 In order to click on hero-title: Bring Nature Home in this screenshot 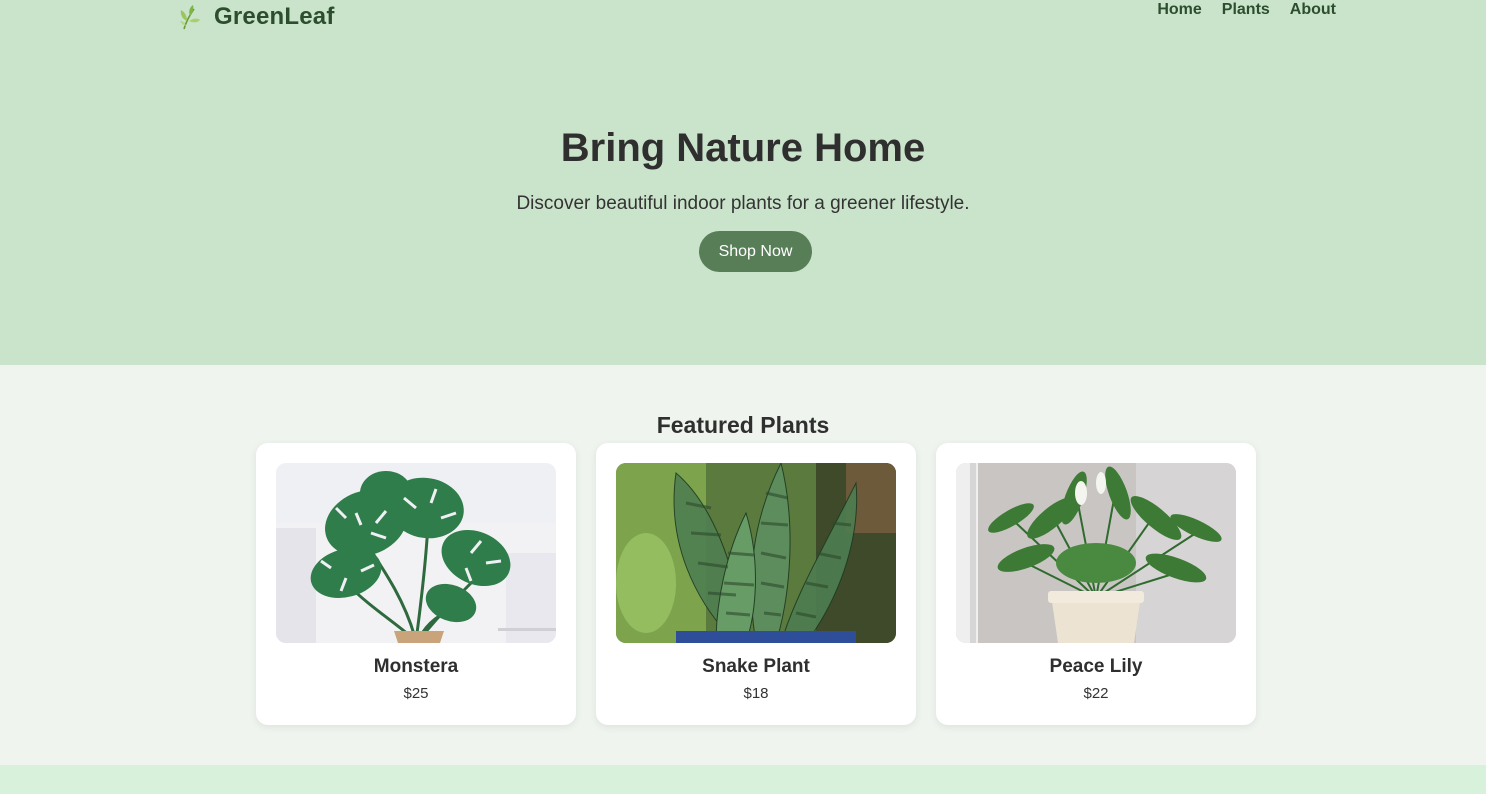, I will do `click(743, 148)`.